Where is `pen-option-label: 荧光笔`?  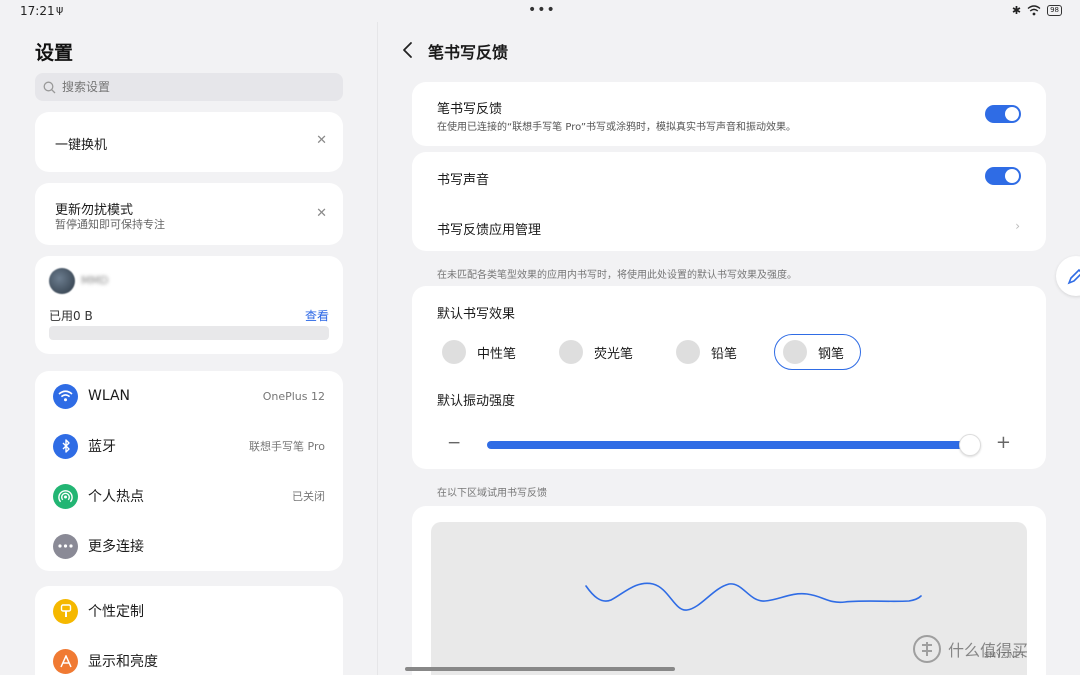 pen-option-label: 荧光笔 is located at coordinates (614, 354).